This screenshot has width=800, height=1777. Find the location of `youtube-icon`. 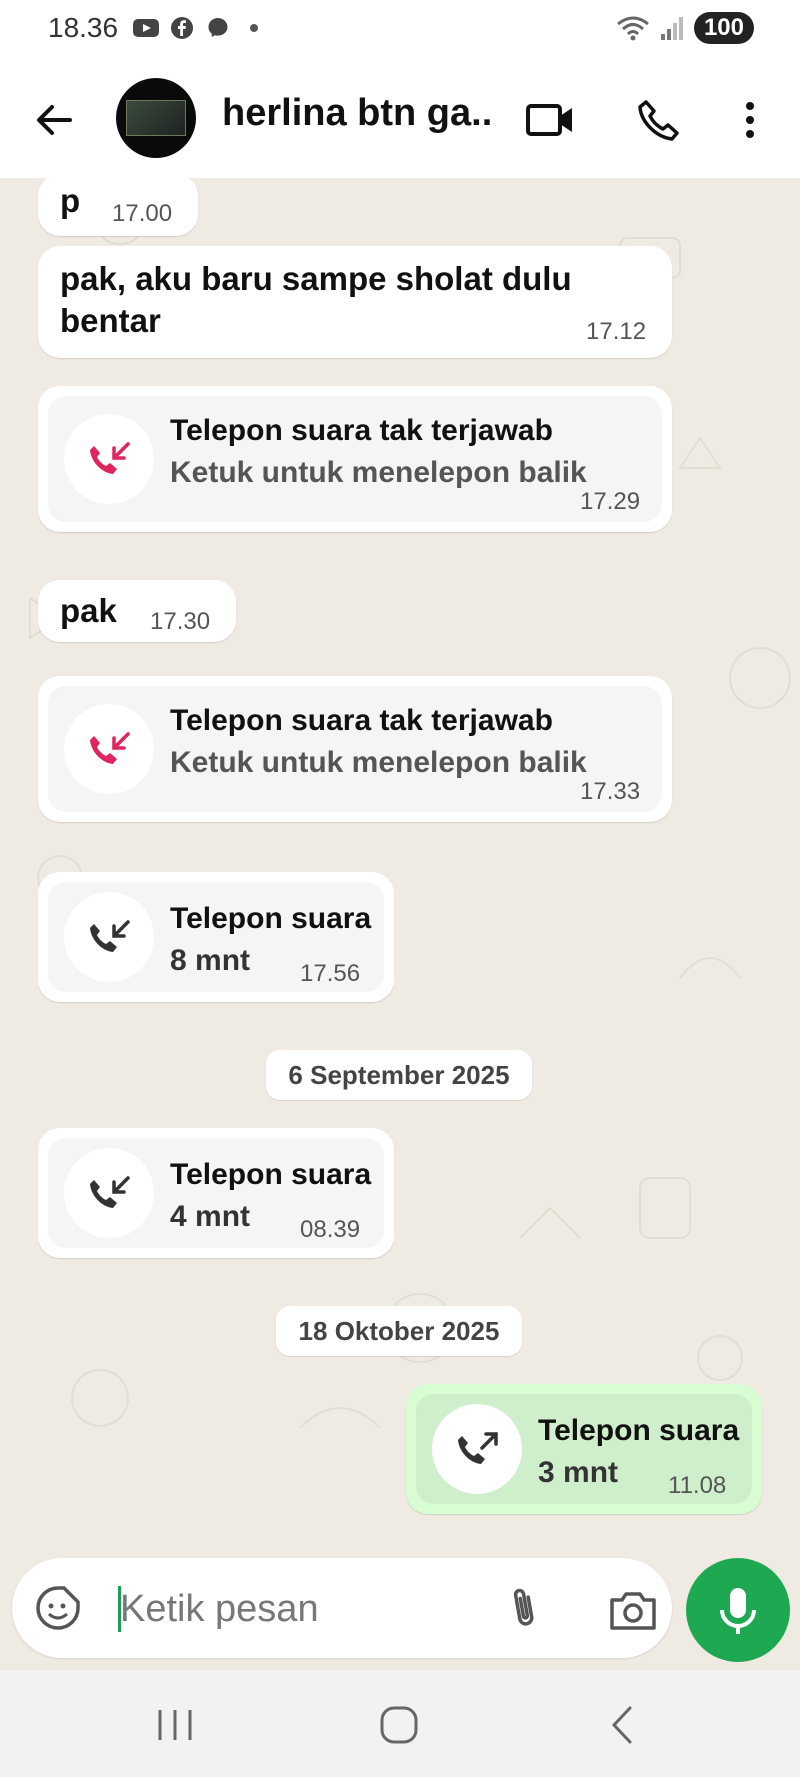

youtube-icon is located at coordinates (146, 28).